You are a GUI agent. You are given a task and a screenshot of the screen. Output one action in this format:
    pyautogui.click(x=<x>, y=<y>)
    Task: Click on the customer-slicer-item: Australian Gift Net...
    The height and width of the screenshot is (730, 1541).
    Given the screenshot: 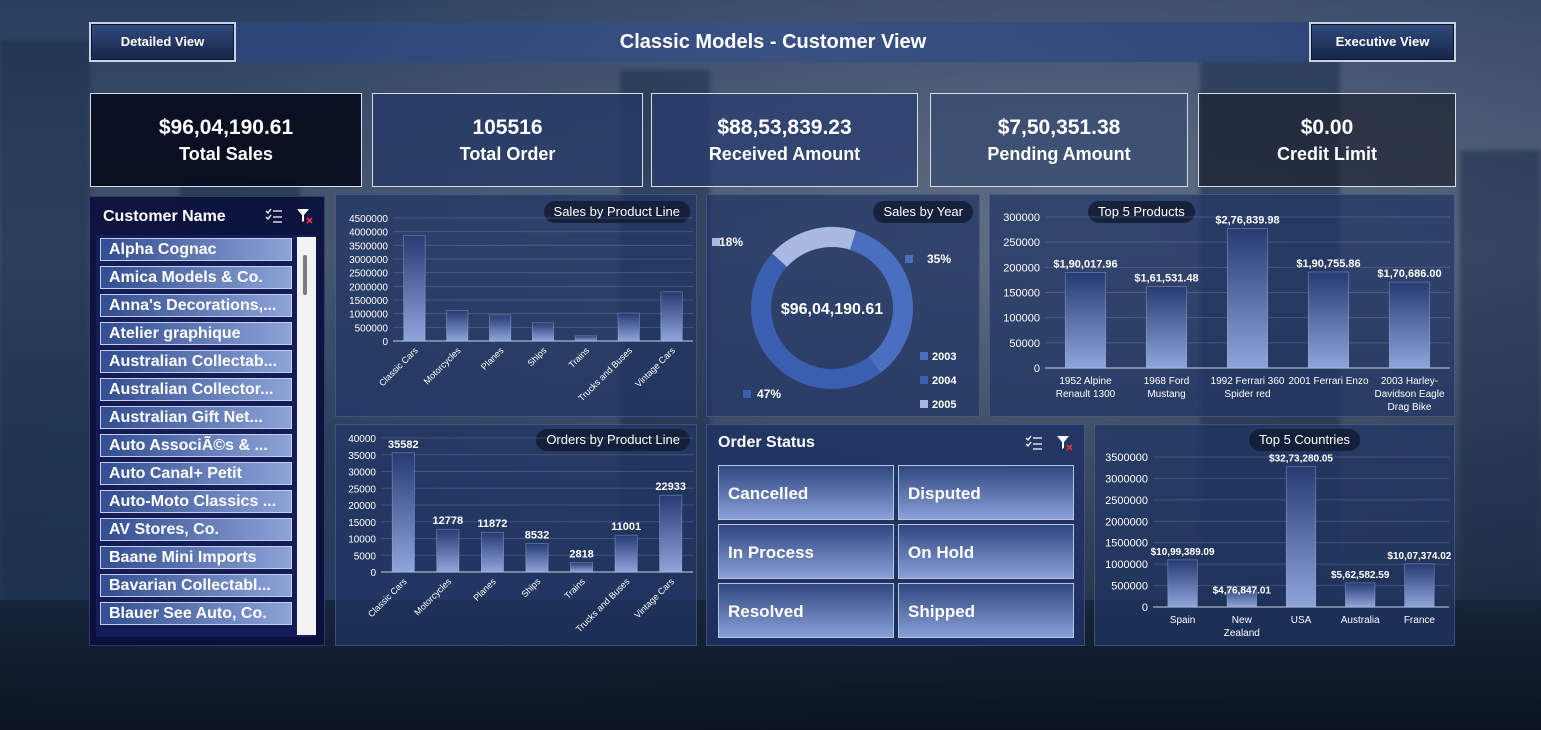 What is the action you would take?
    pyautogui.click(x=196, y=417)
    